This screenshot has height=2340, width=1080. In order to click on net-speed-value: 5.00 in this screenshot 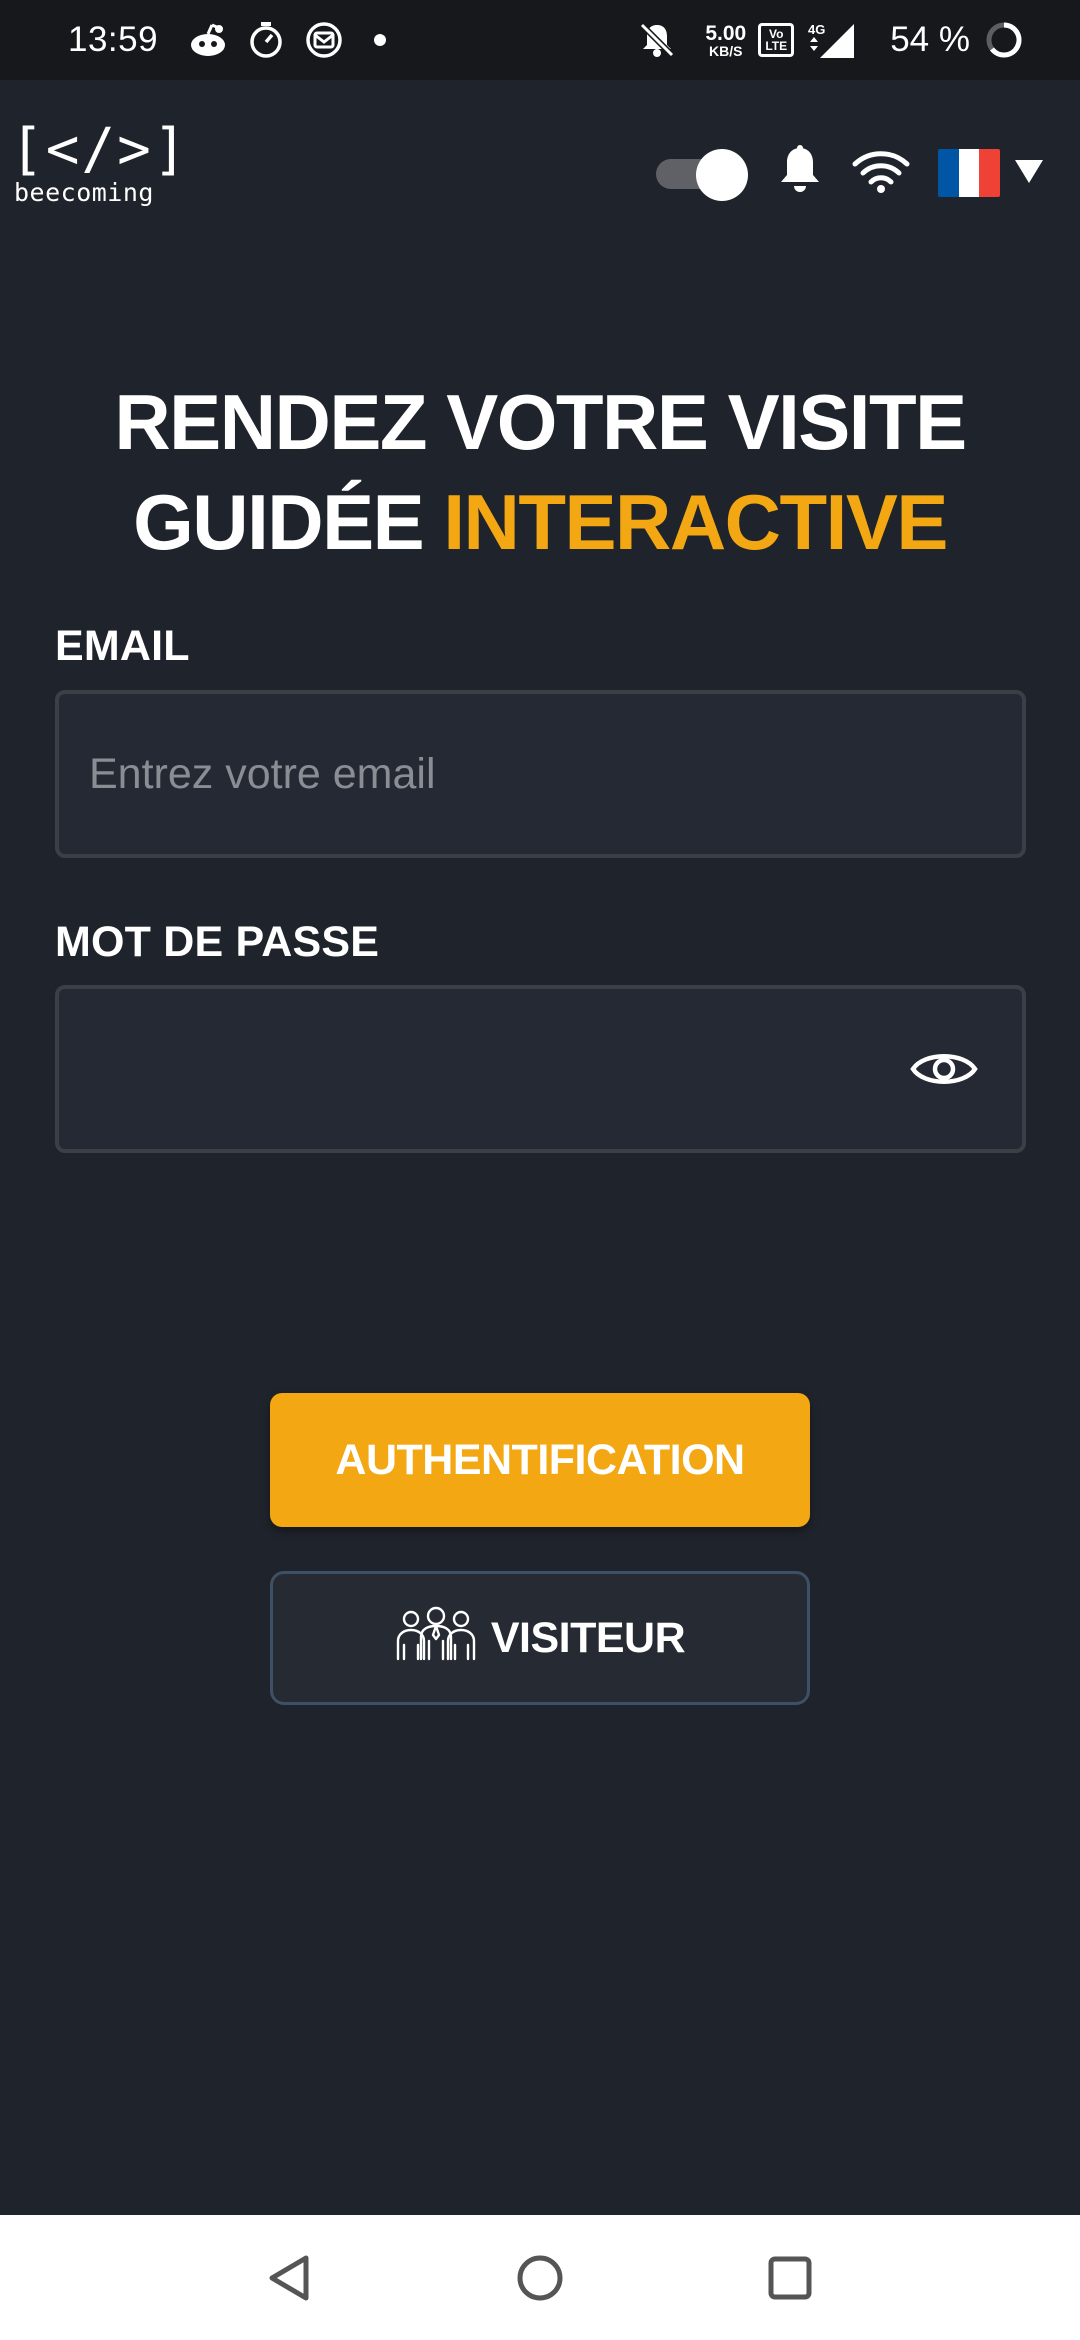, I will do `click(726, 33)`.